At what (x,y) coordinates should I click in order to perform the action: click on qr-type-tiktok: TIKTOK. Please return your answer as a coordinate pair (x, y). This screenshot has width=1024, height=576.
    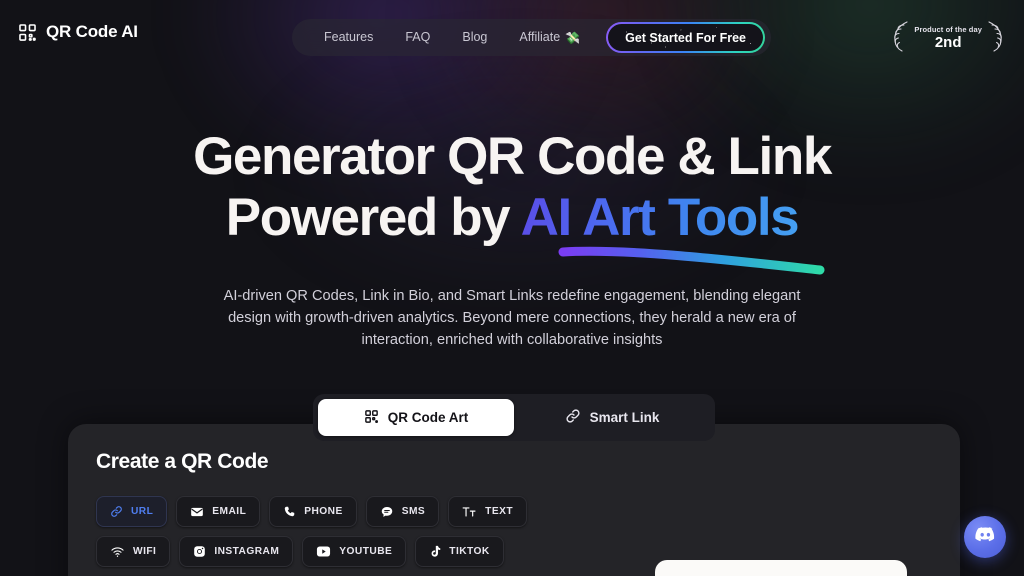
    Looking at the image, I should click on (459, 551).